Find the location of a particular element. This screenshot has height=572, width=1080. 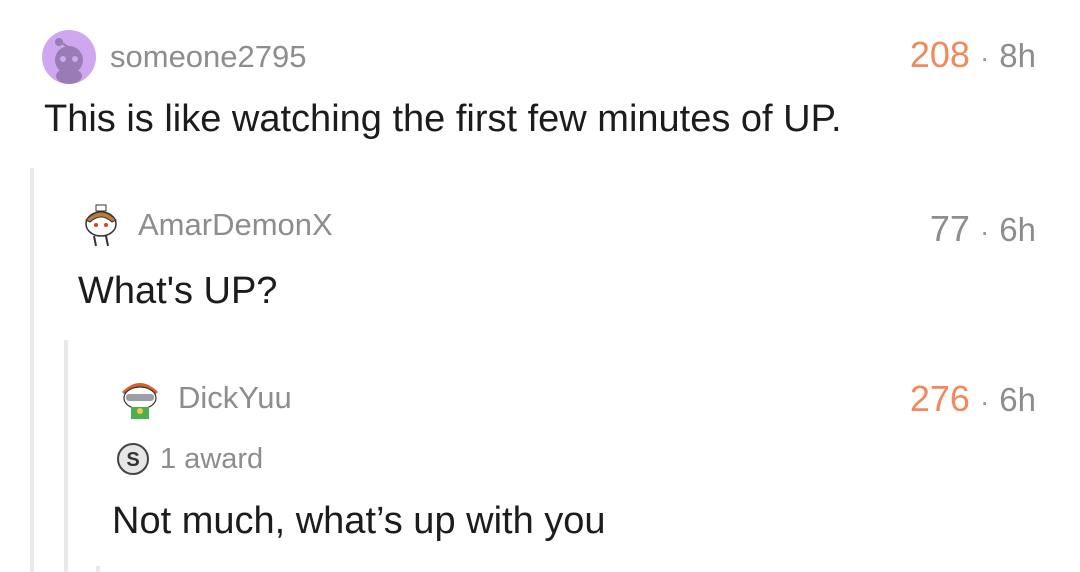

comment-header: AmarDemonX is located at coordinates (205, 225).